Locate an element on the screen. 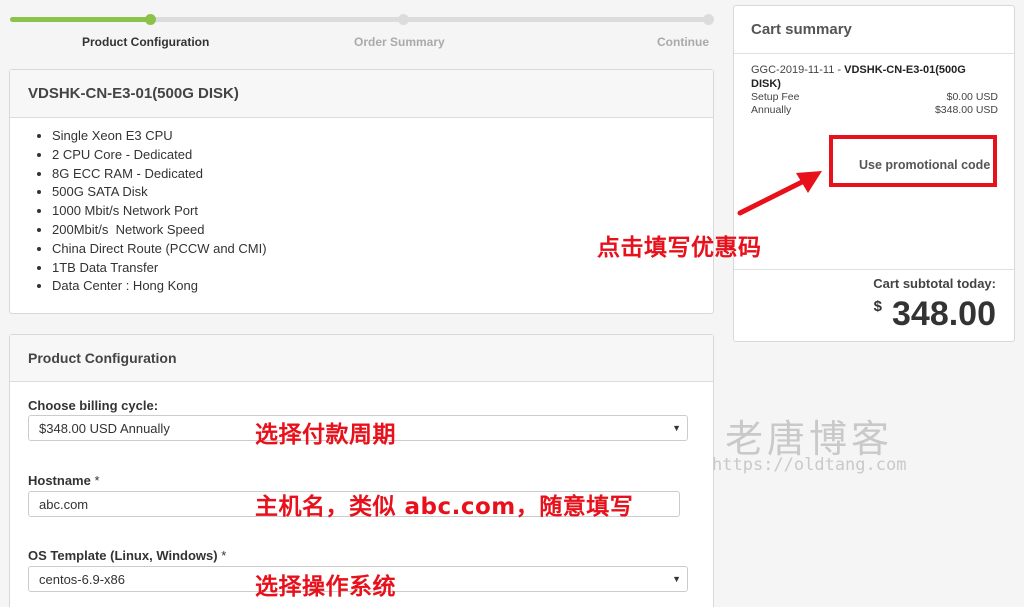 This screenshot has height=607, width=1024. os-template-label-text: OS Template (Linux, Windows) is located at coordinates (123, 555).